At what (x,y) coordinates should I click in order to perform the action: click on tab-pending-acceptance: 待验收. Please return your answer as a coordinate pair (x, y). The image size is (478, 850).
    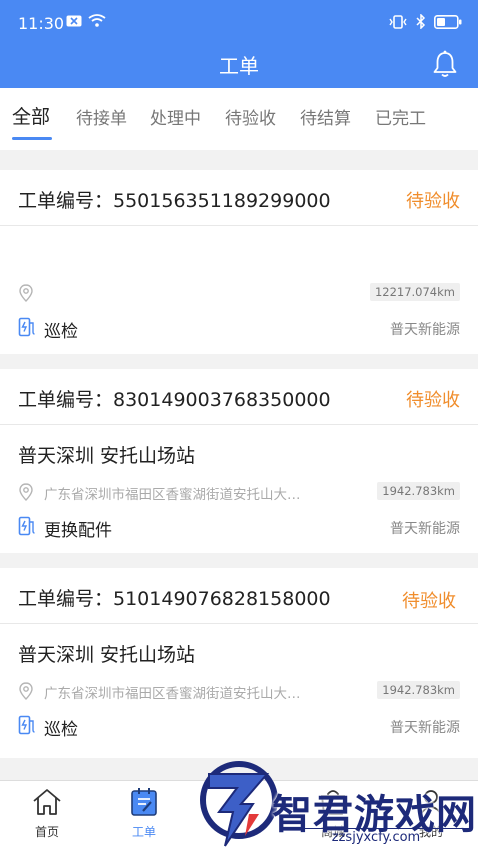
    Looking at the image, I should click on (250, 116).